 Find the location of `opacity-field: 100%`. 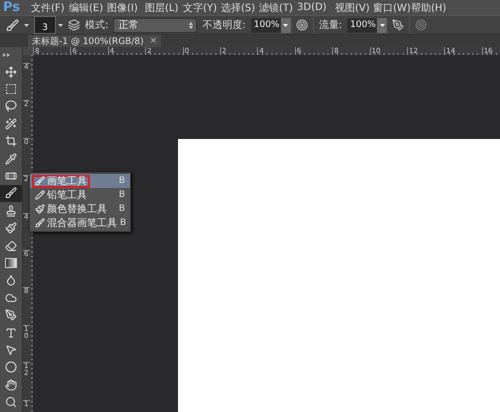

opacity-field: 100% is located at coordinates (265, 25).